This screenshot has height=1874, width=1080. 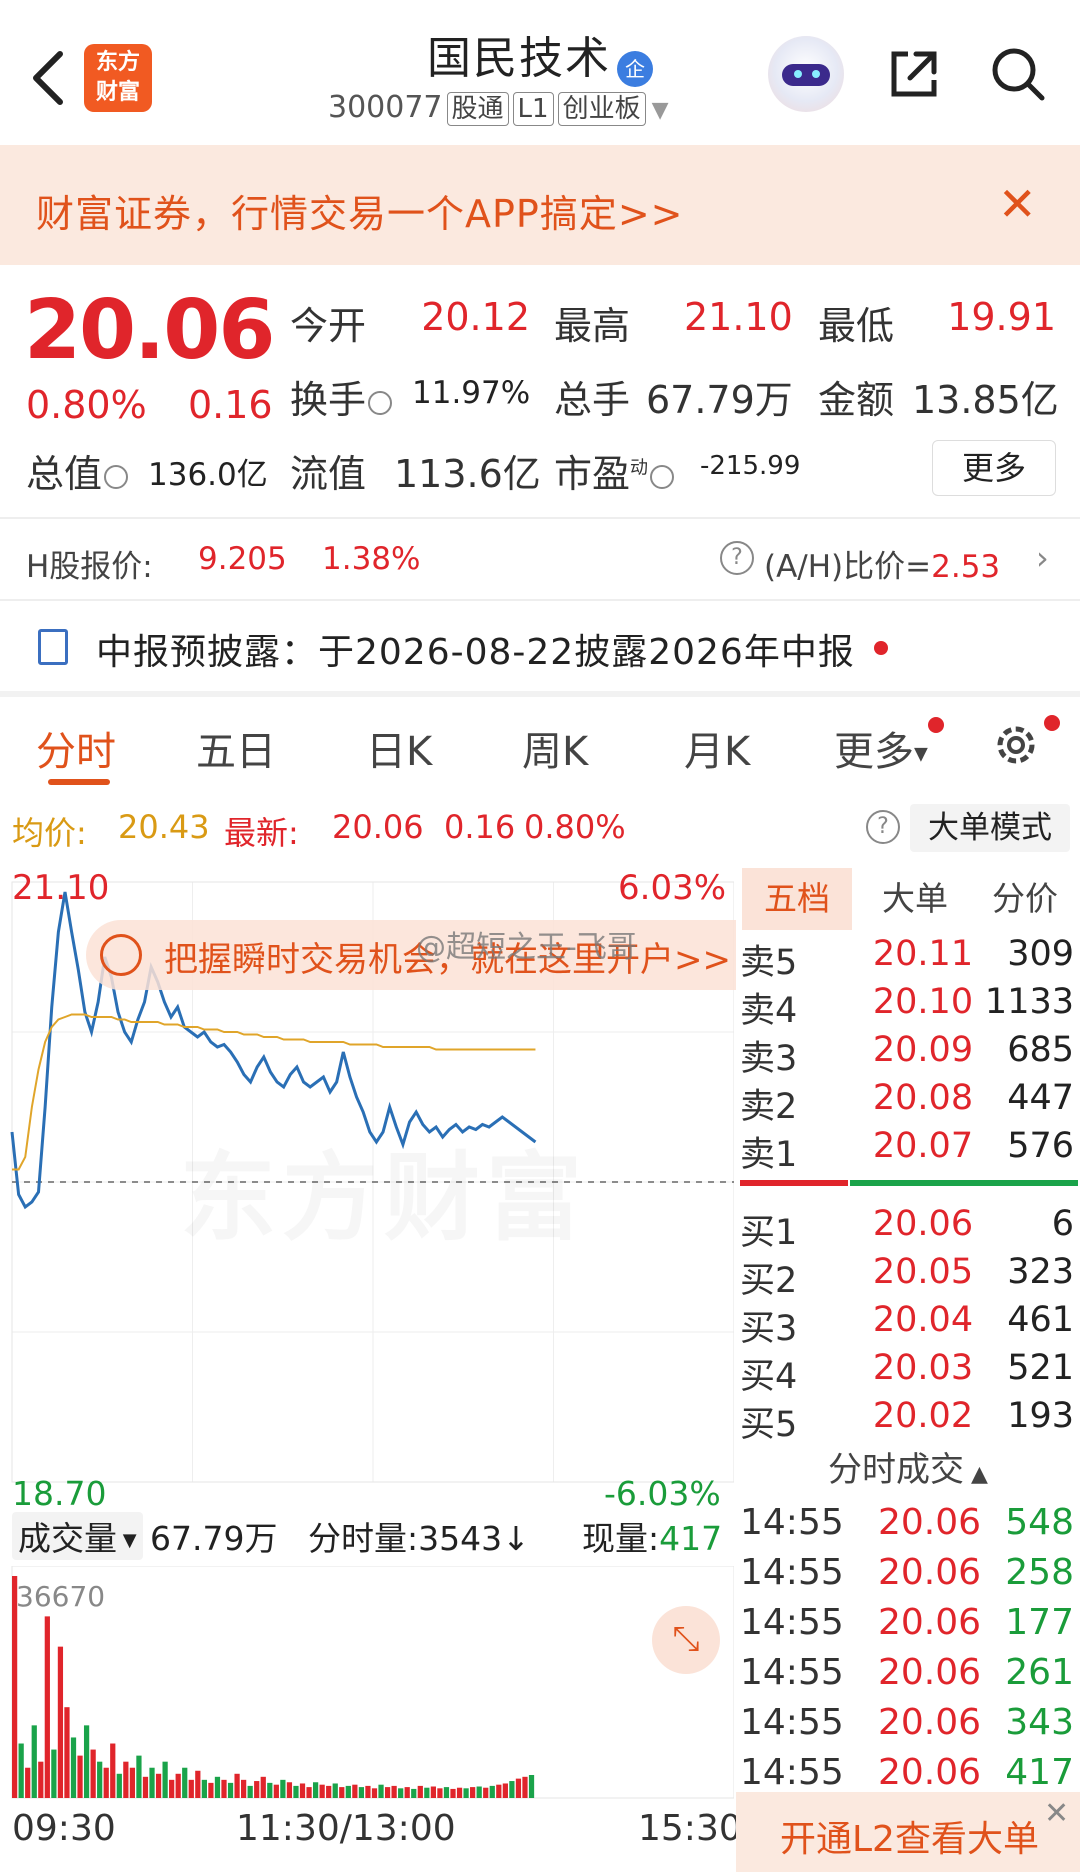 I want to click on high-value: 21.10, so click(x=738, y=317).